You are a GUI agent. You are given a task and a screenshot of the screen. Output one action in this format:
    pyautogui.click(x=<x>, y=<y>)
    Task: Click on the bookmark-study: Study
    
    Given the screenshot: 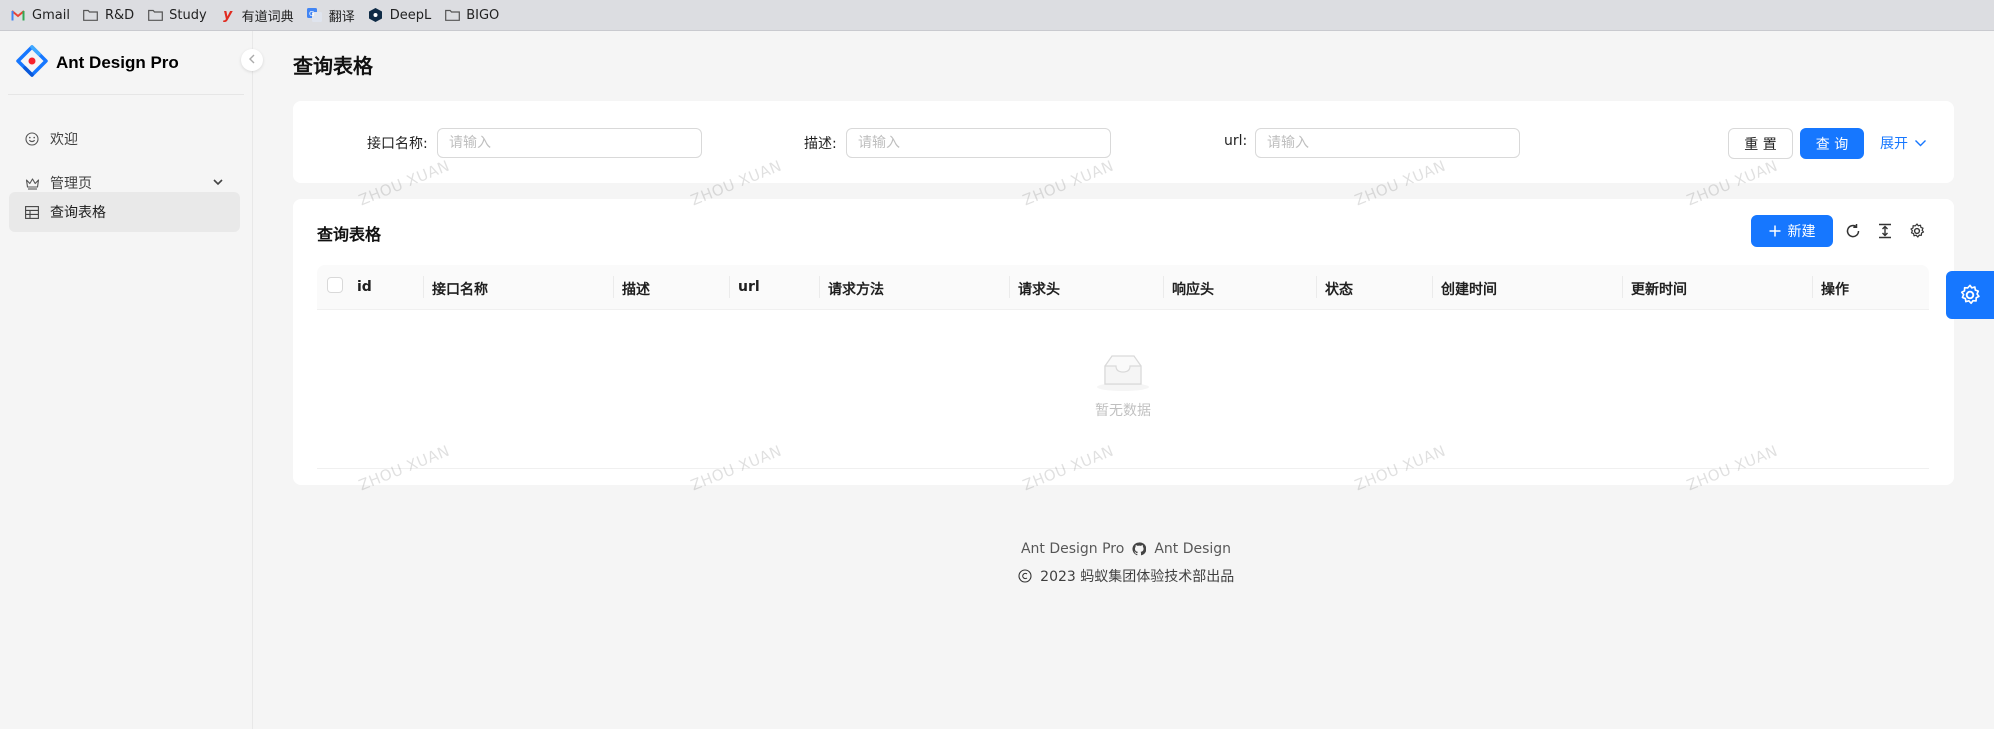 What is the action you would take?
    pyautogui.click(x=177, y=15)
    